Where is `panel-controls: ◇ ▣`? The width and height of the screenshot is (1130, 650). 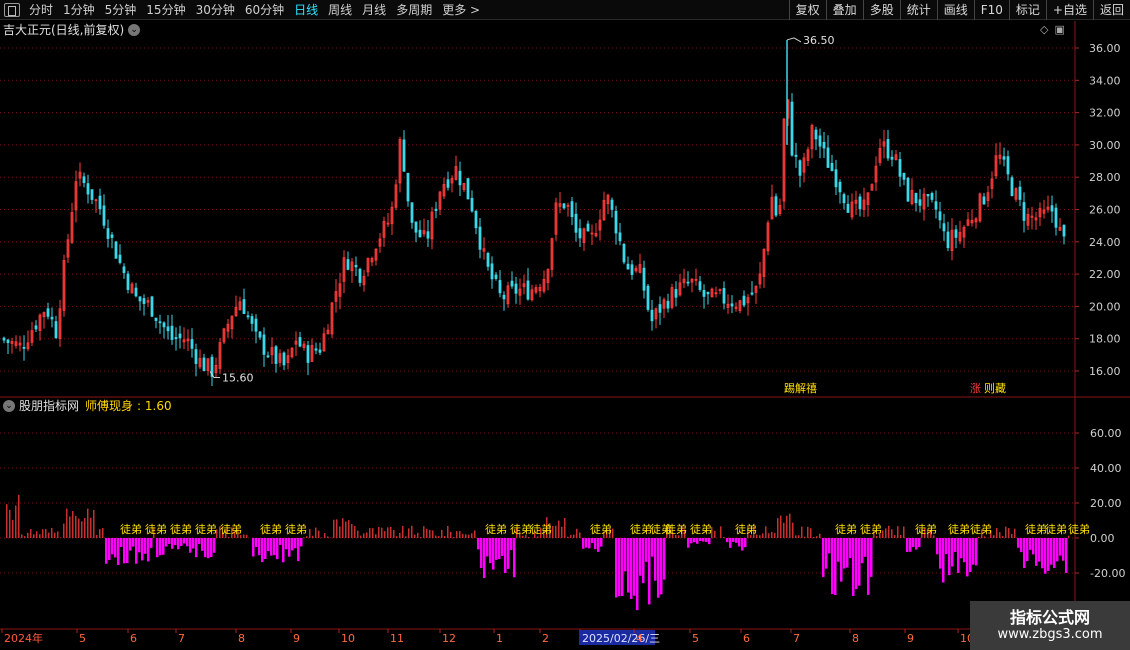 panel-controls: ◇ ▣ is located at coordinates (1052, 30).